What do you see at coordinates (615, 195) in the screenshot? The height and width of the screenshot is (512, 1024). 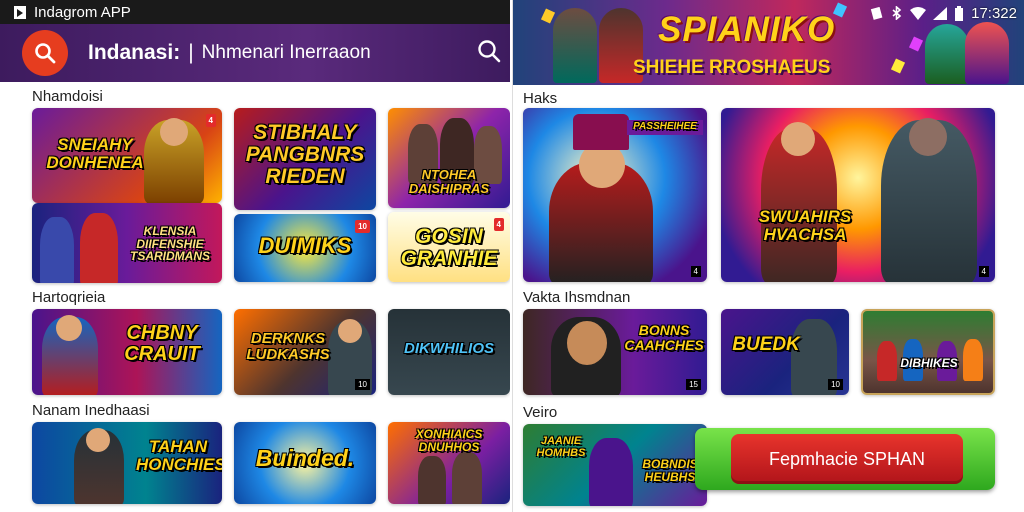 I see `game-card: PASSHEIHEE 4` at bounding box center [615, 195].